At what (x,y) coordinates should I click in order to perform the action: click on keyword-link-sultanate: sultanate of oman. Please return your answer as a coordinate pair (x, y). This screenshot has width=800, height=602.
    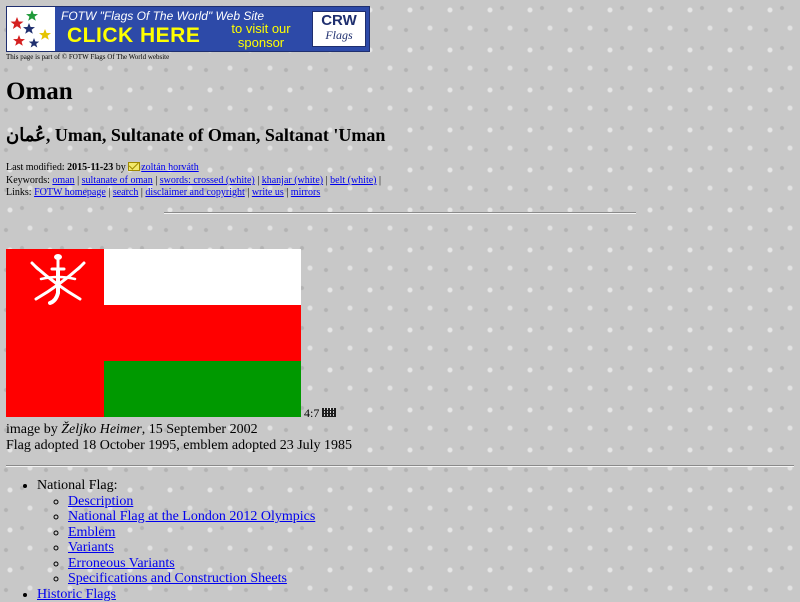
    Looking at the image, I should click on (117, 180).